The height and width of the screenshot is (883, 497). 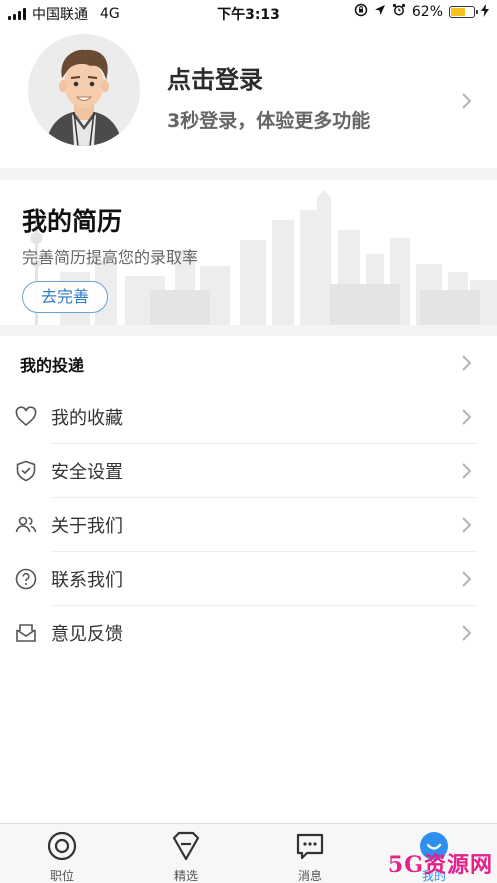 I want to click on mail-icon, so click(x=26, y=633).